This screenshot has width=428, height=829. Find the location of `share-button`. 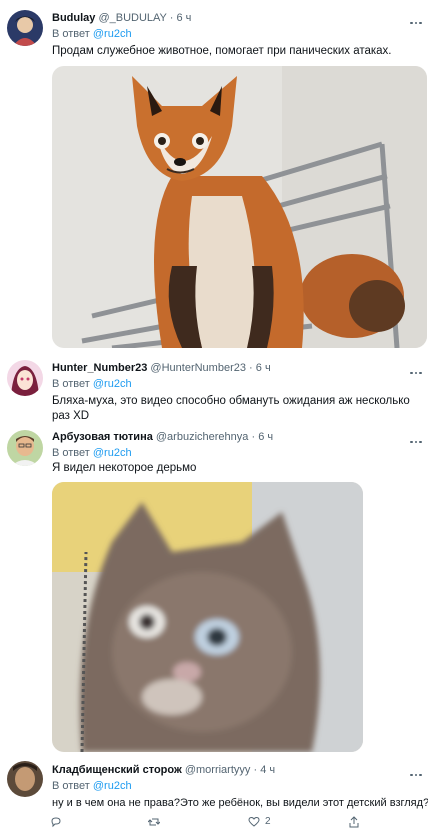

share-button is located at coordinates (354, 822).